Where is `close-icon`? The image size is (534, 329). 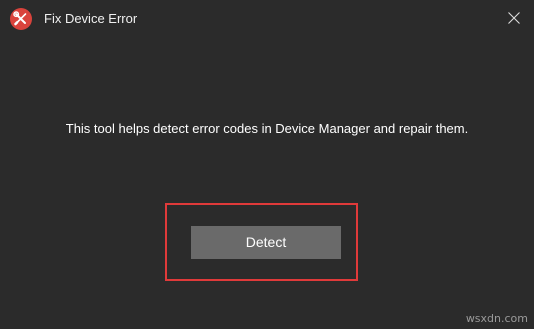
close-icon is located at coordinates (514, 18).